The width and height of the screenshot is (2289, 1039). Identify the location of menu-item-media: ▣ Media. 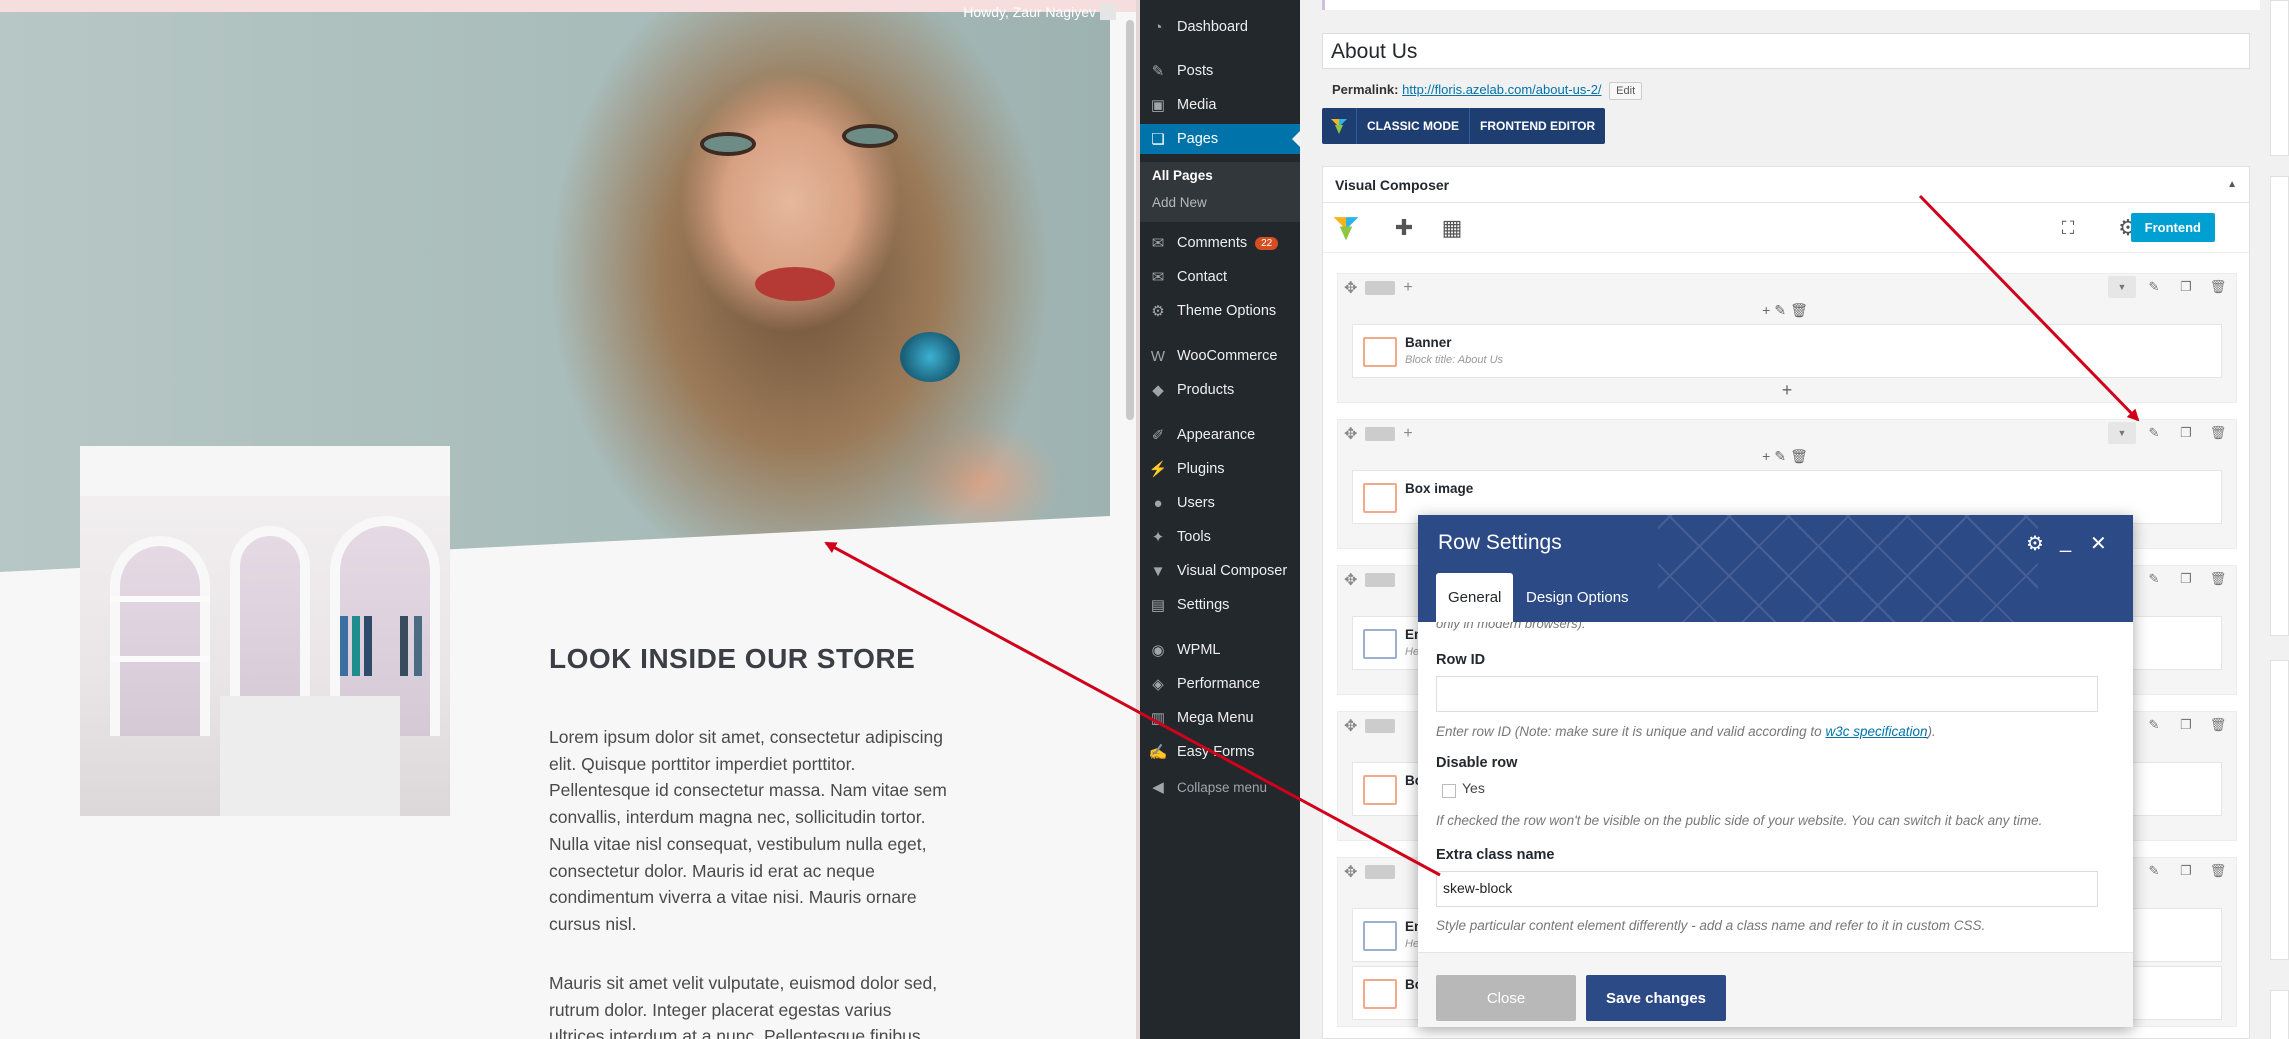
(1220, 105).